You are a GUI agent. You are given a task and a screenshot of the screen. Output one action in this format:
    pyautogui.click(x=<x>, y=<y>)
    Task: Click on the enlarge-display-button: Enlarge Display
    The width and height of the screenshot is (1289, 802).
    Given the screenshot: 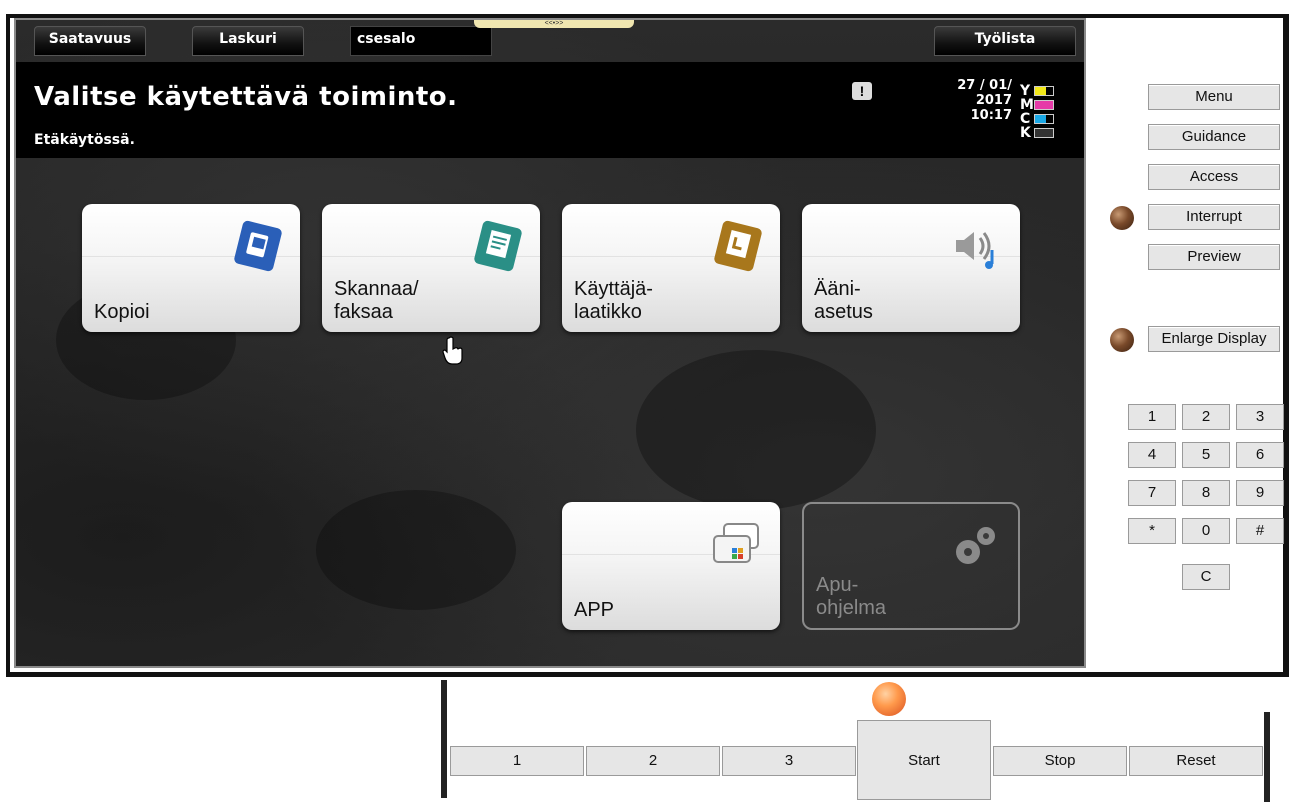 What is the action you would take?
    pyautogui.click(x=1214, y=339)
    